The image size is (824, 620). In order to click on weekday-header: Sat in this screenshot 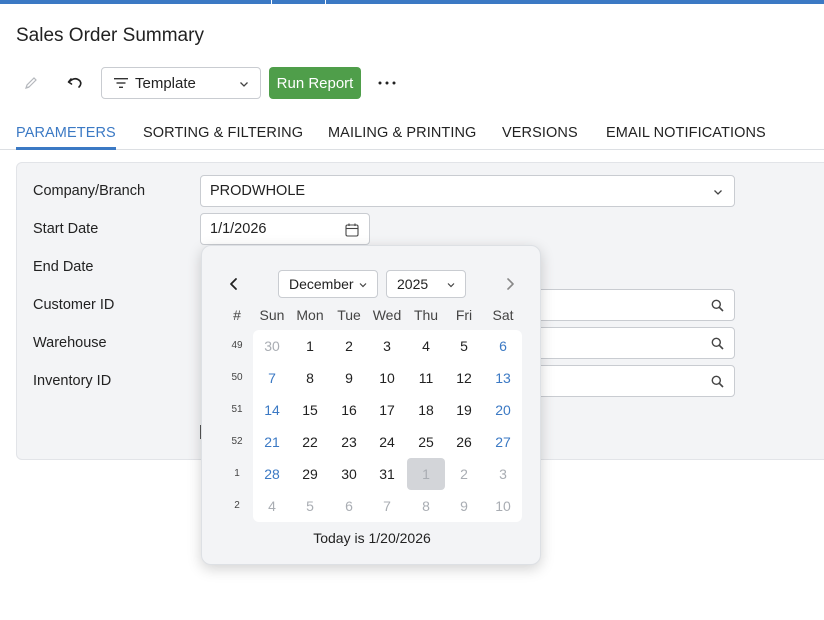, I will do `click(503, 315)`.